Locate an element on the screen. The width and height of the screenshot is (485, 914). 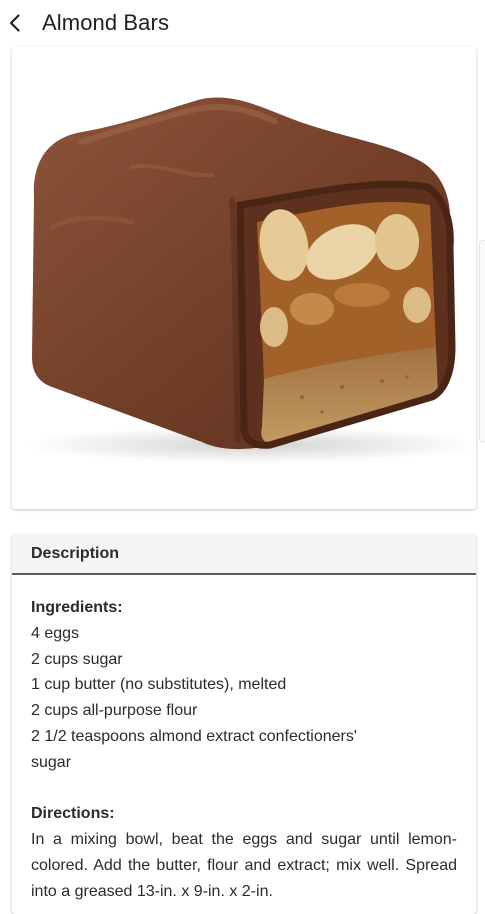
app-bar: Almond Bars is located at coordinates (242, 23).